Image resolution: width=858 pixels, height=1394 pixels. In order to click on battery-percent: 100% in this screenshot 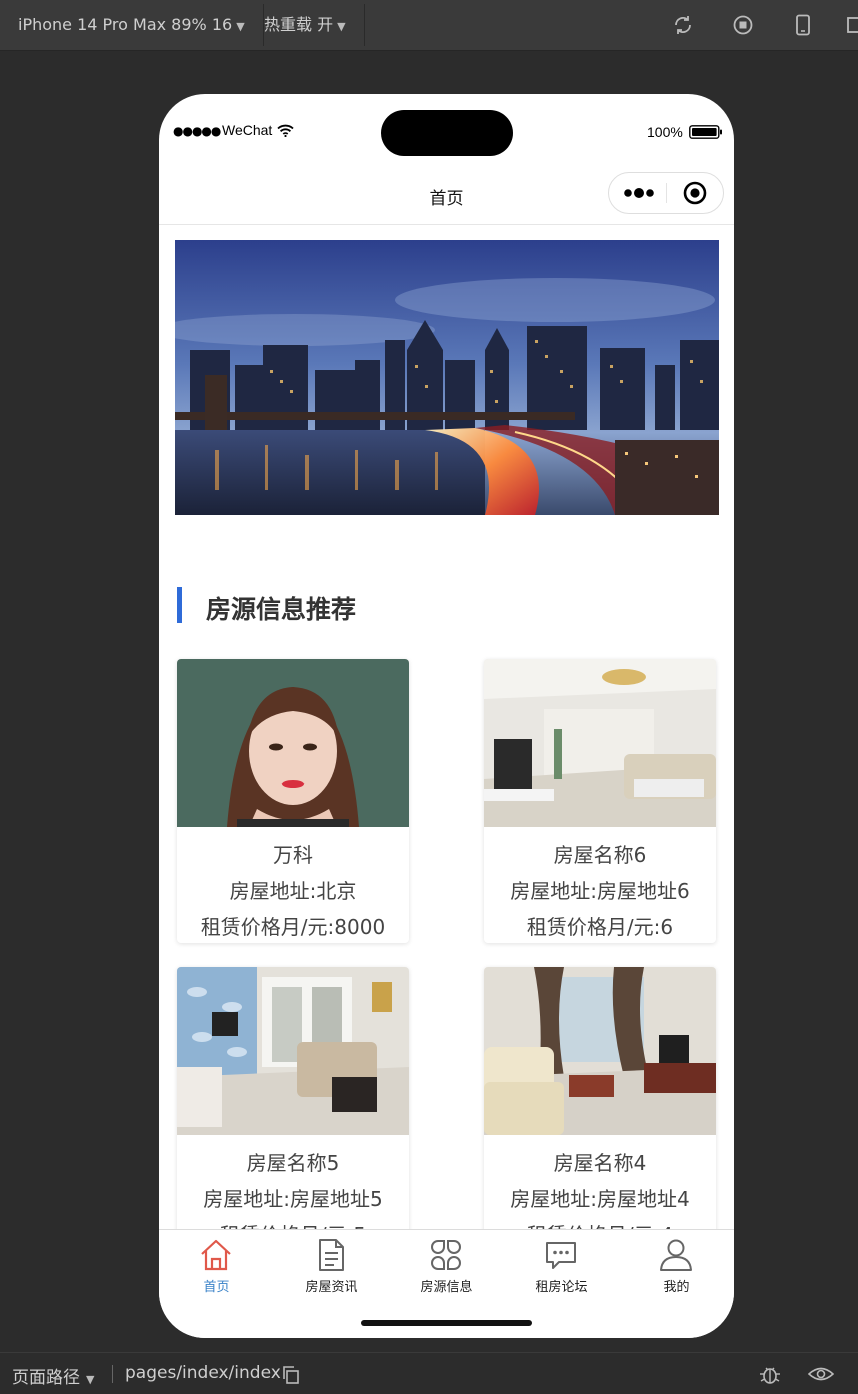, I will do `click(665, 132)`.